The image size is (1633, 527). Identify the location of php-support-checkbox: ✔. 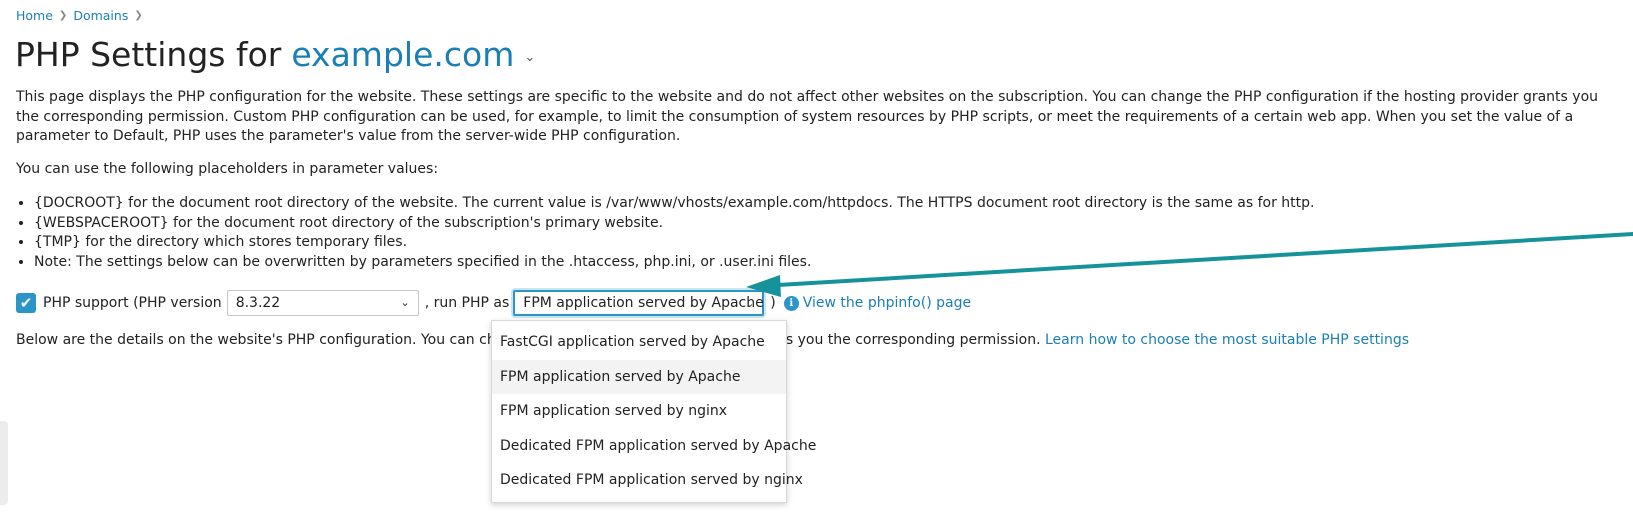
(26, 303).